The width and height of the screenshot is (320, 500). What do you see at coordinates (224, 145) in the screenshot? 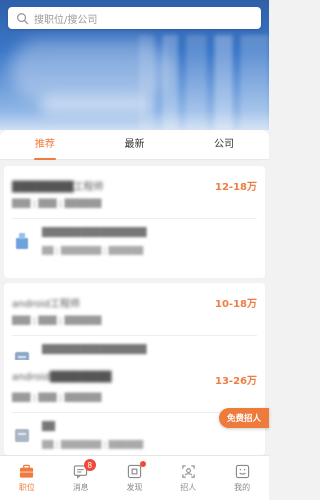
I see `tab-company: 公司` at bounding box center [224, 145].